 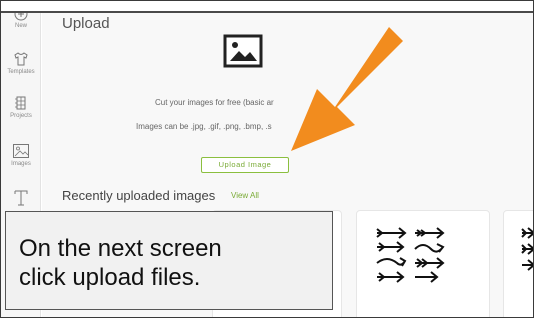 I want to click on view-all-link: View All, so click(x=245, y=195).